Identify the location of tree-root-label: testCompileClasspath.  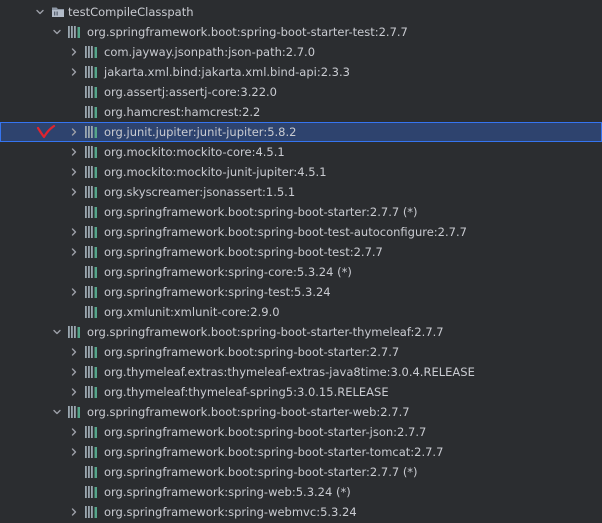
(131, 12).